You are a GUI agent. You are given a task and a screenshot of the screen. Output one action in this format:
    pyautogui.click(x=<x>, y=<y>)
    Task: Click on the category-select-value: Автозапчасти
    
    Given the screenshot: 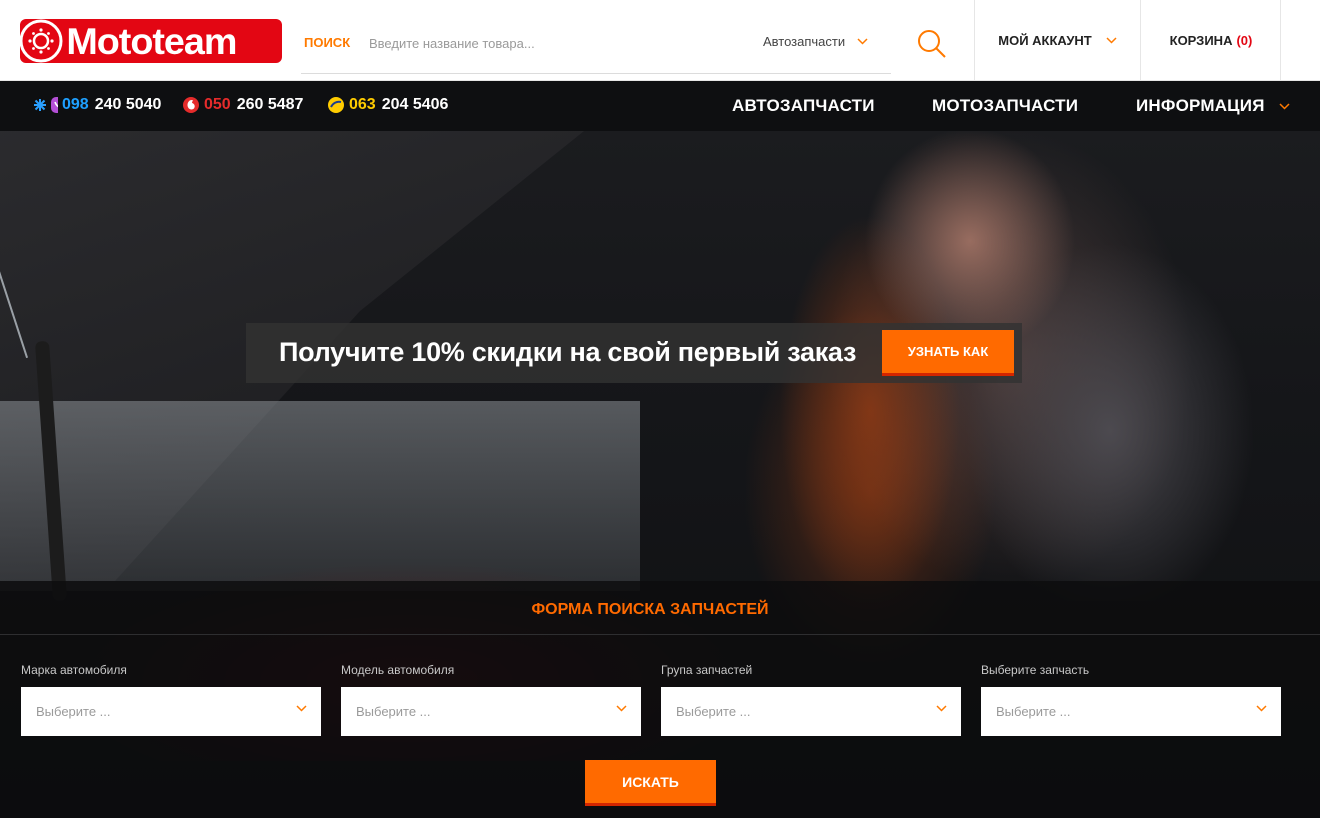 What is the action you would take?
    pyautogui.click(x=804, y=41)
    